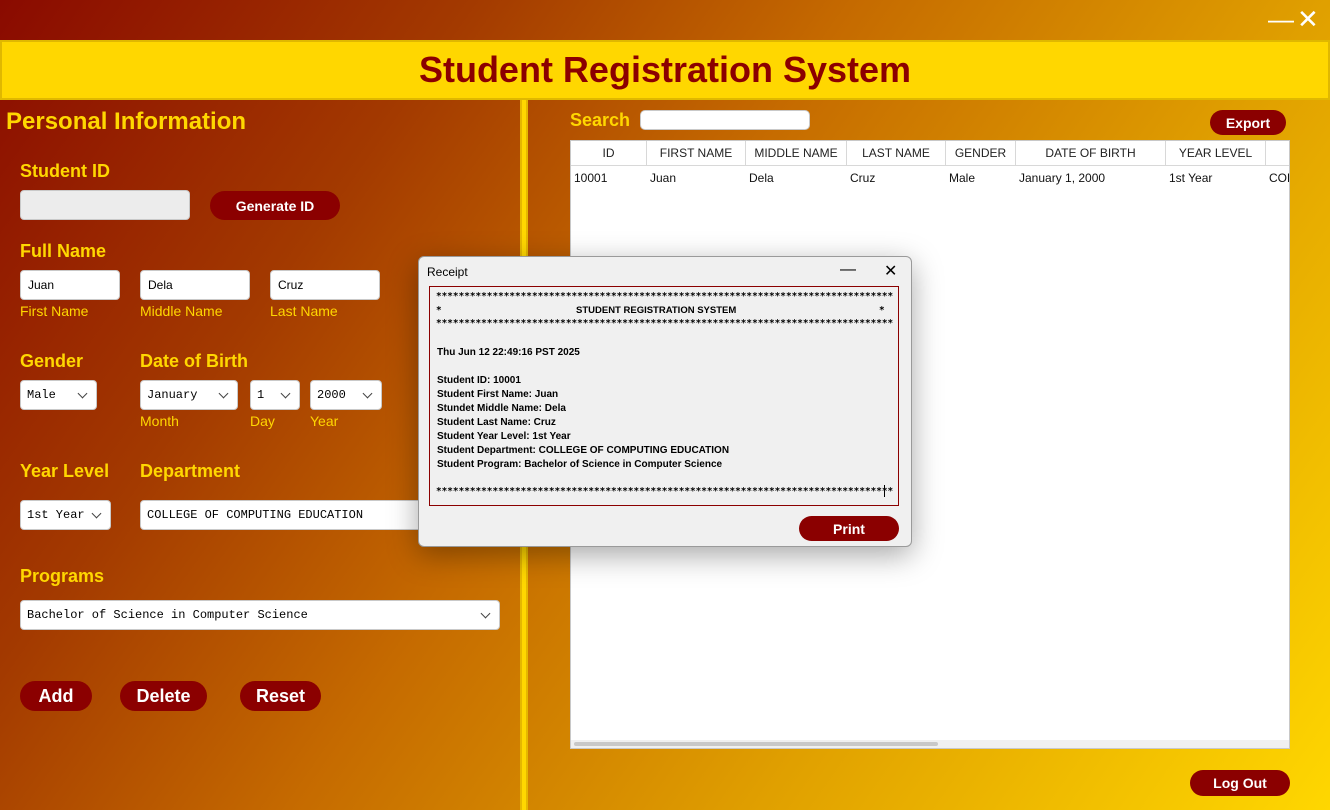 The height and width of the screenshot is (810, 1330). What do you see at coordinates (280, 696) in the screenshot?
I see `reset-button: Reset` at bounding box center [280, 696].